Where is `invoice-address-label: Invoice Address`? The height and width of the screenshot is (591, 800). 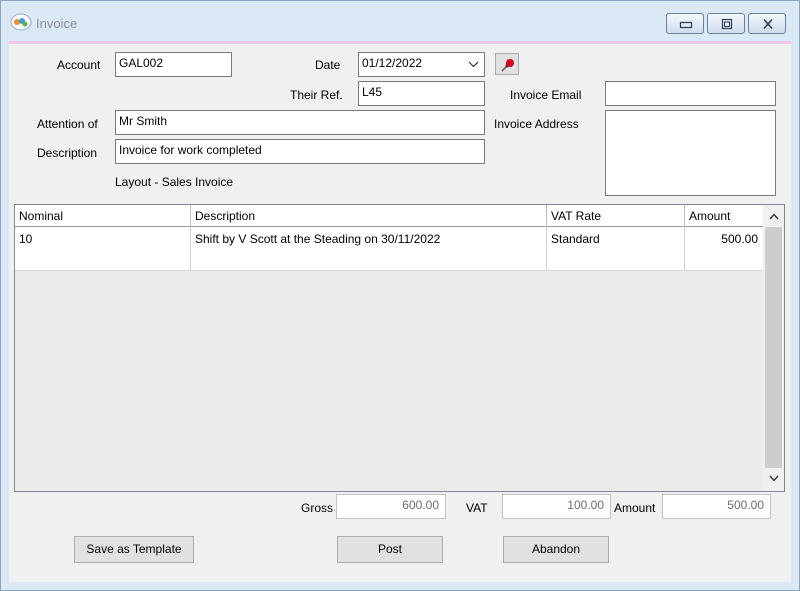
invoice-address-label: Invoice Address is located at coordinates (536, 124).